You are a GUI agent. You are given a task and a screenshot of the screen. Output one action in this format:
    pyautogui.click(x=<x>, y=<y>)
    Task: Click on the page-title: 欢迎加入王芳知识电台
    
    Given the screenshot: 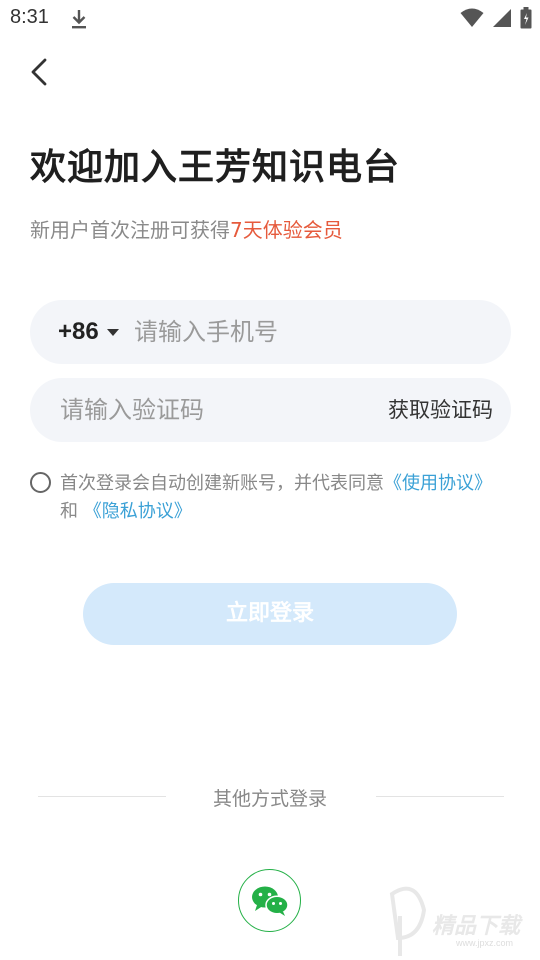 What is the action you would take?
    pyautogui.click(x=215, y=167)
    